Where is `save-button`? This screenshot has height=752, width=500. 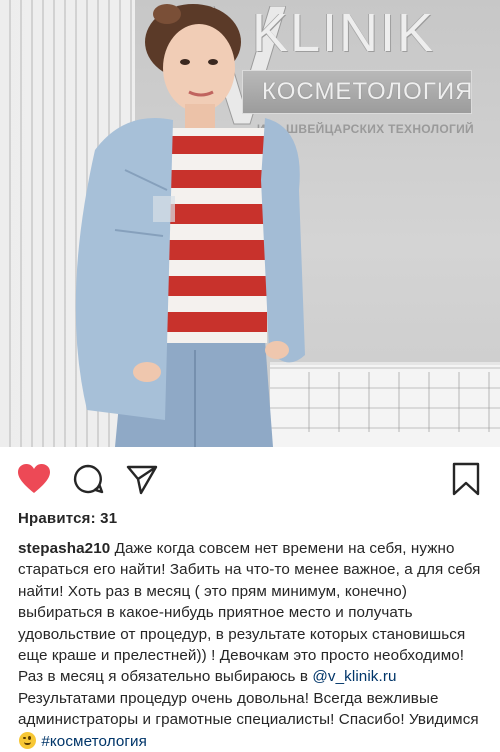 save-button is located at coordinates (466, 479).